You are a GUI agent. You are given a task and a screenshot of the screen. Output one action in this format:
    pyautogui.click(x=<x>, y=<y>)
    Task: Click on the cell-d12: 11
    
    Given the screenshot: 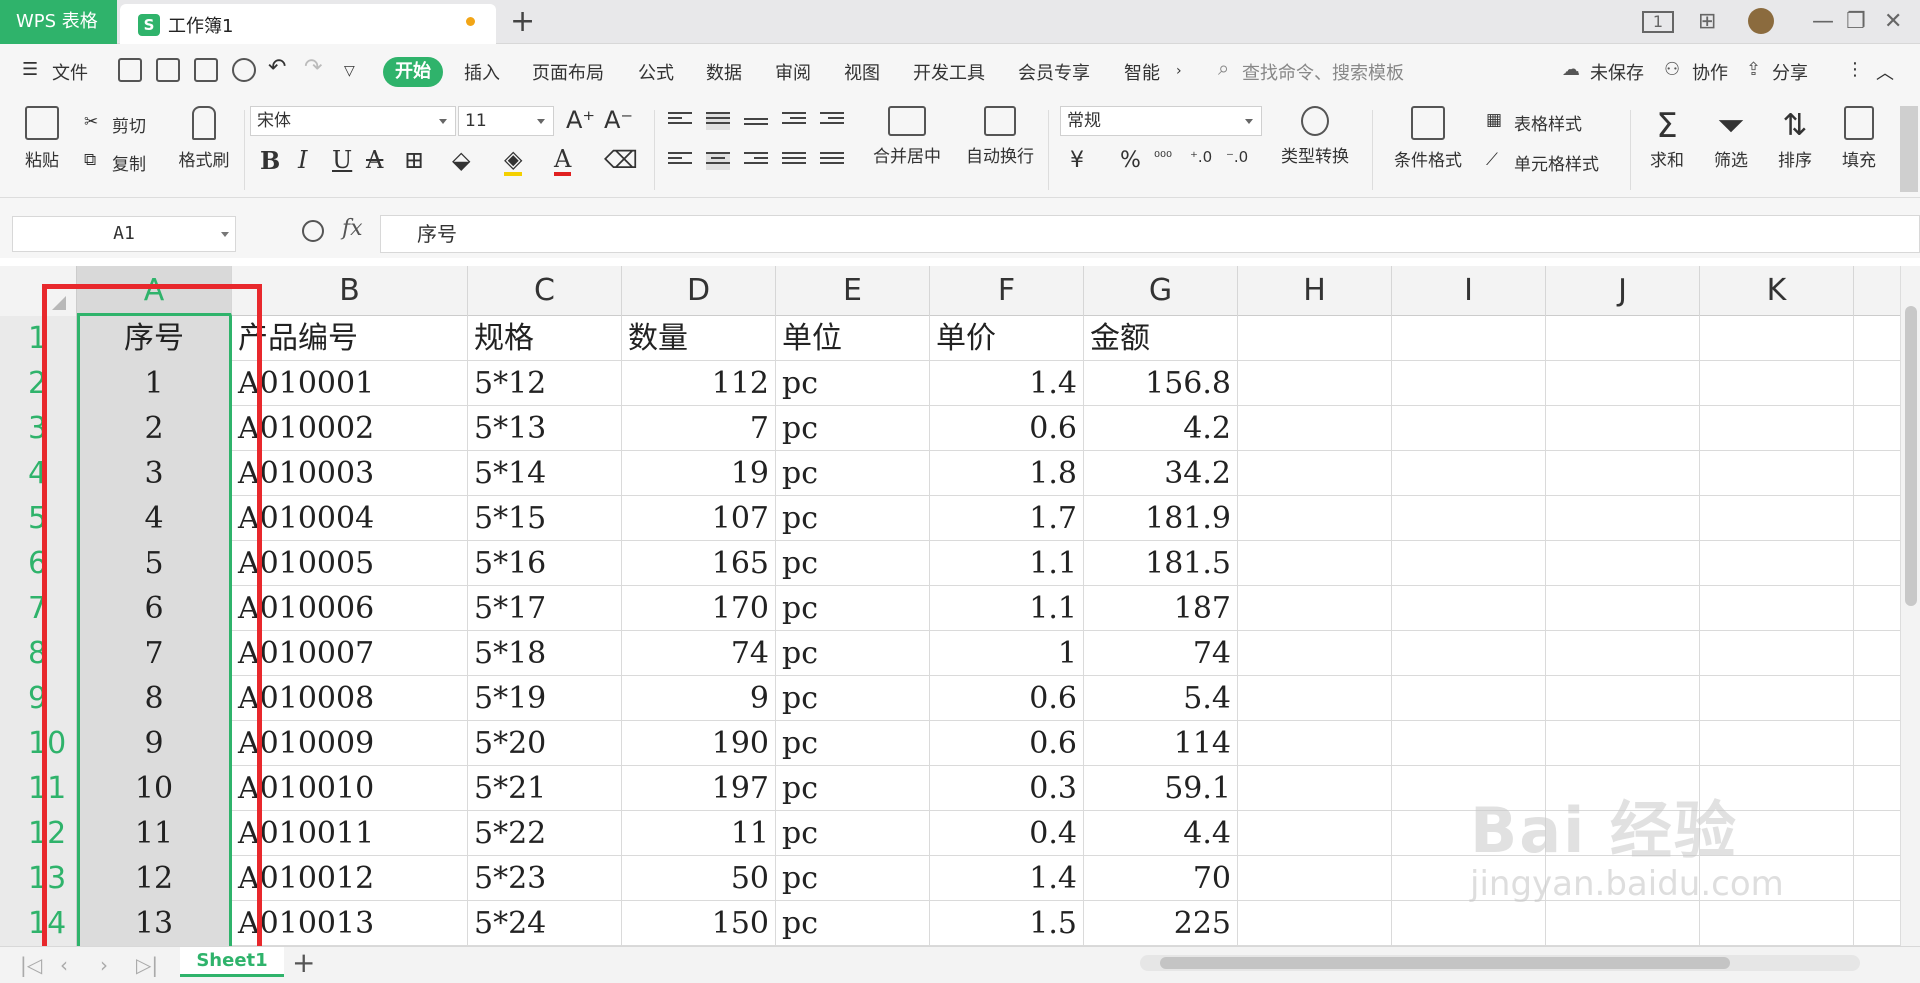 What is the action you would take?
    pyautogui.click(x=699, y=833)
    